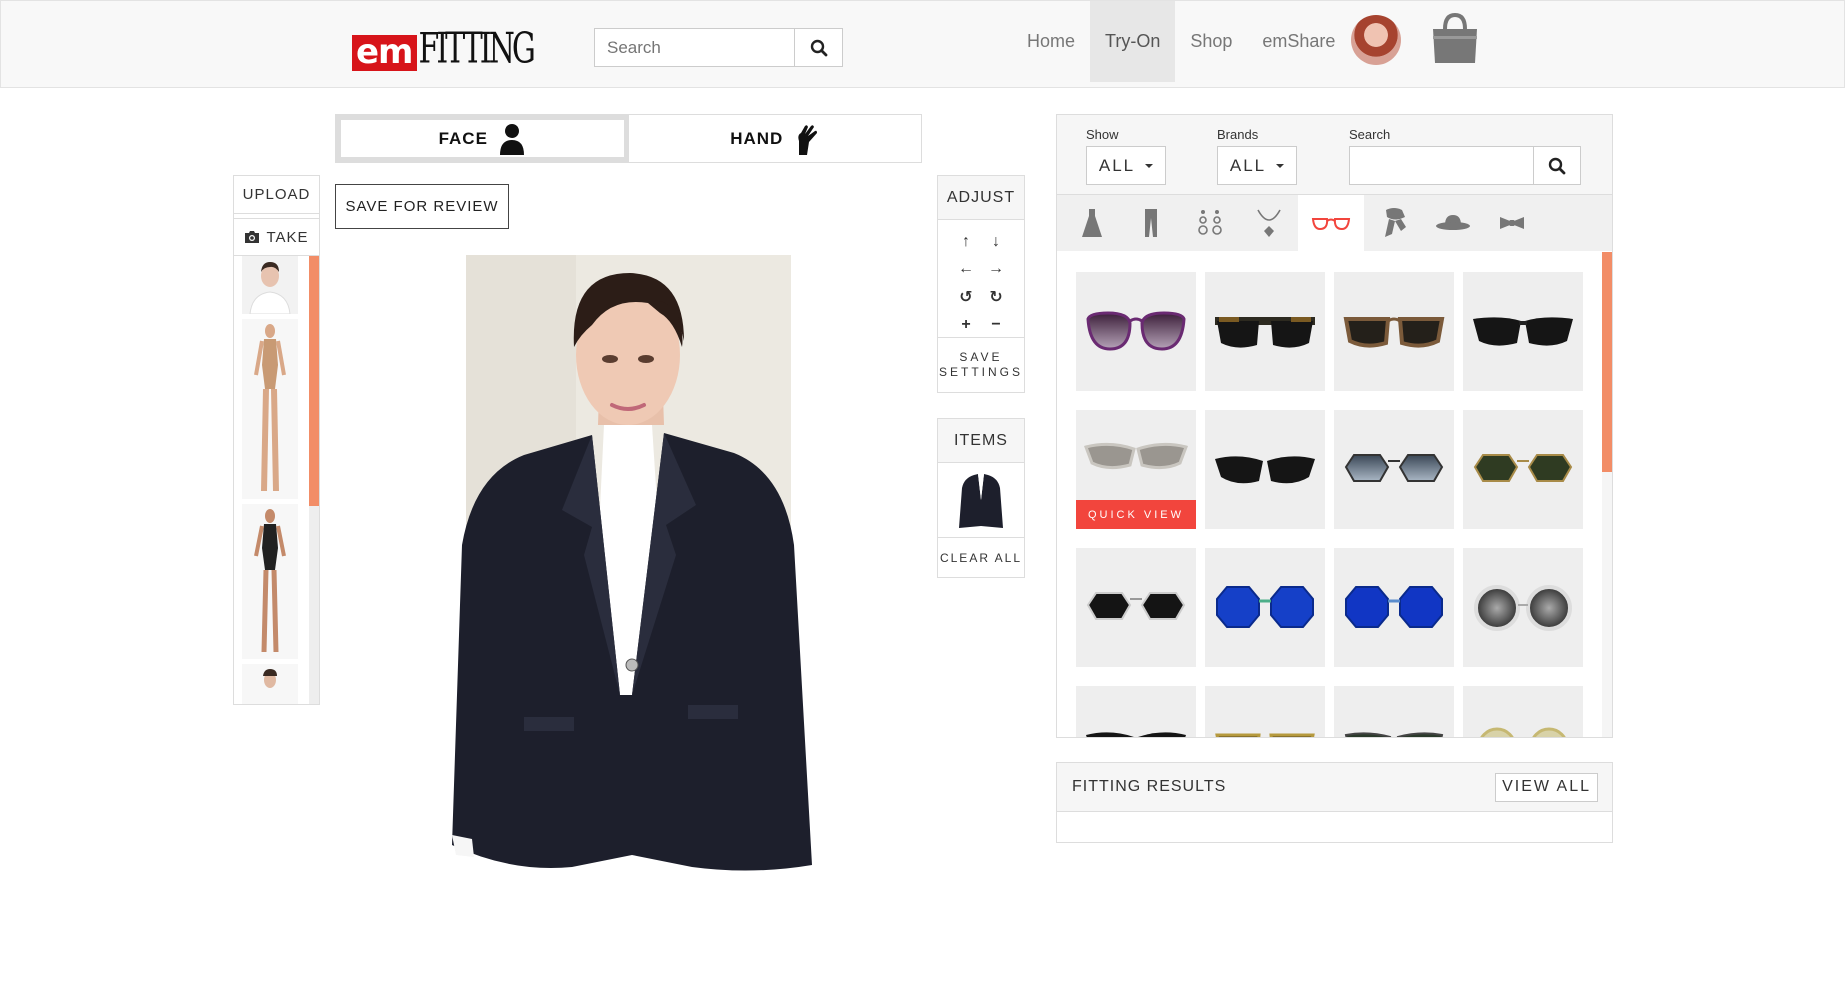 This screenshot has width=1845, height=997. I want to click on model-thumbnail-list, so click(272, 480).